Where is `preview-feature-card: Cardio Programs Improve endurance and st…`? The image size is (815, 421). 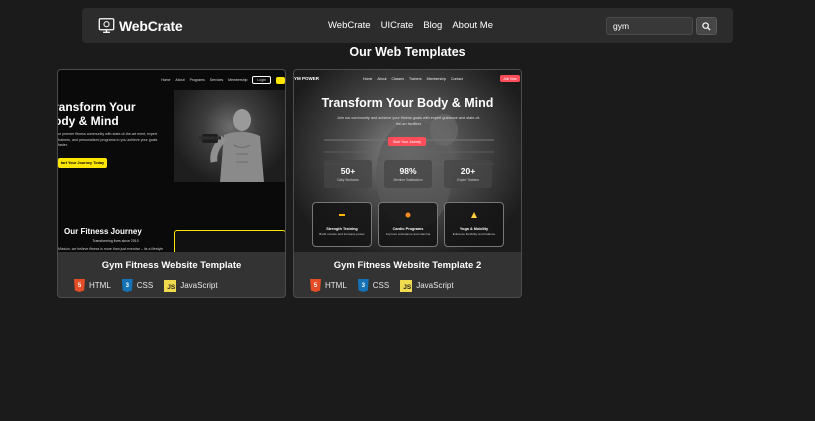 preview-feature-card: Cardio Programs Improve endurance and st… is located at coordinates (408, 224).